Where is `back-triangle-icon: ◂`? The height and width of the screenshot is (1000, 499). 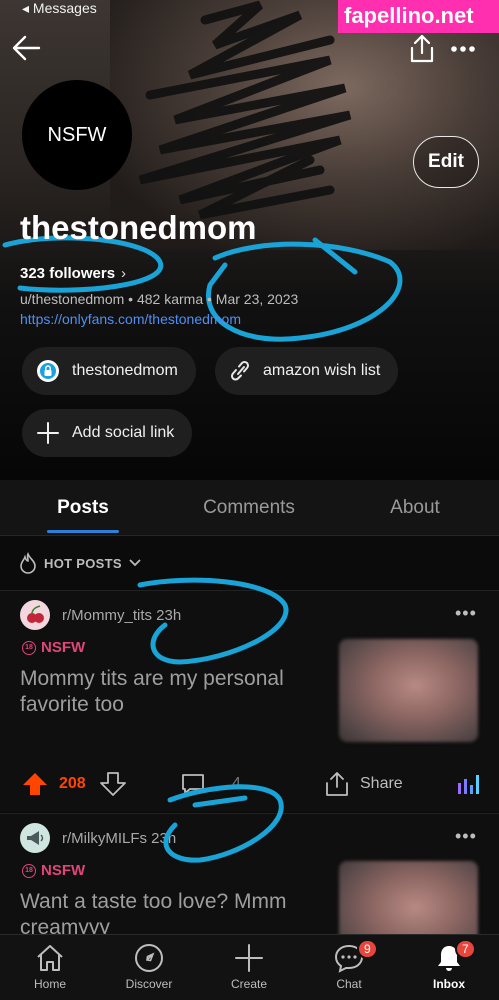
back-triangle-icon: ◂ is located at coordinates (27, 8).